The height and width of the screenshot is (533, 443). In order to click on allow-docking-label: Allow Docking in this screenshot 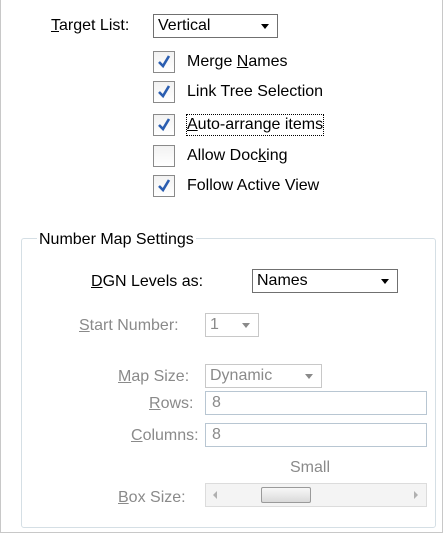, I will do `click(237, 155)`.